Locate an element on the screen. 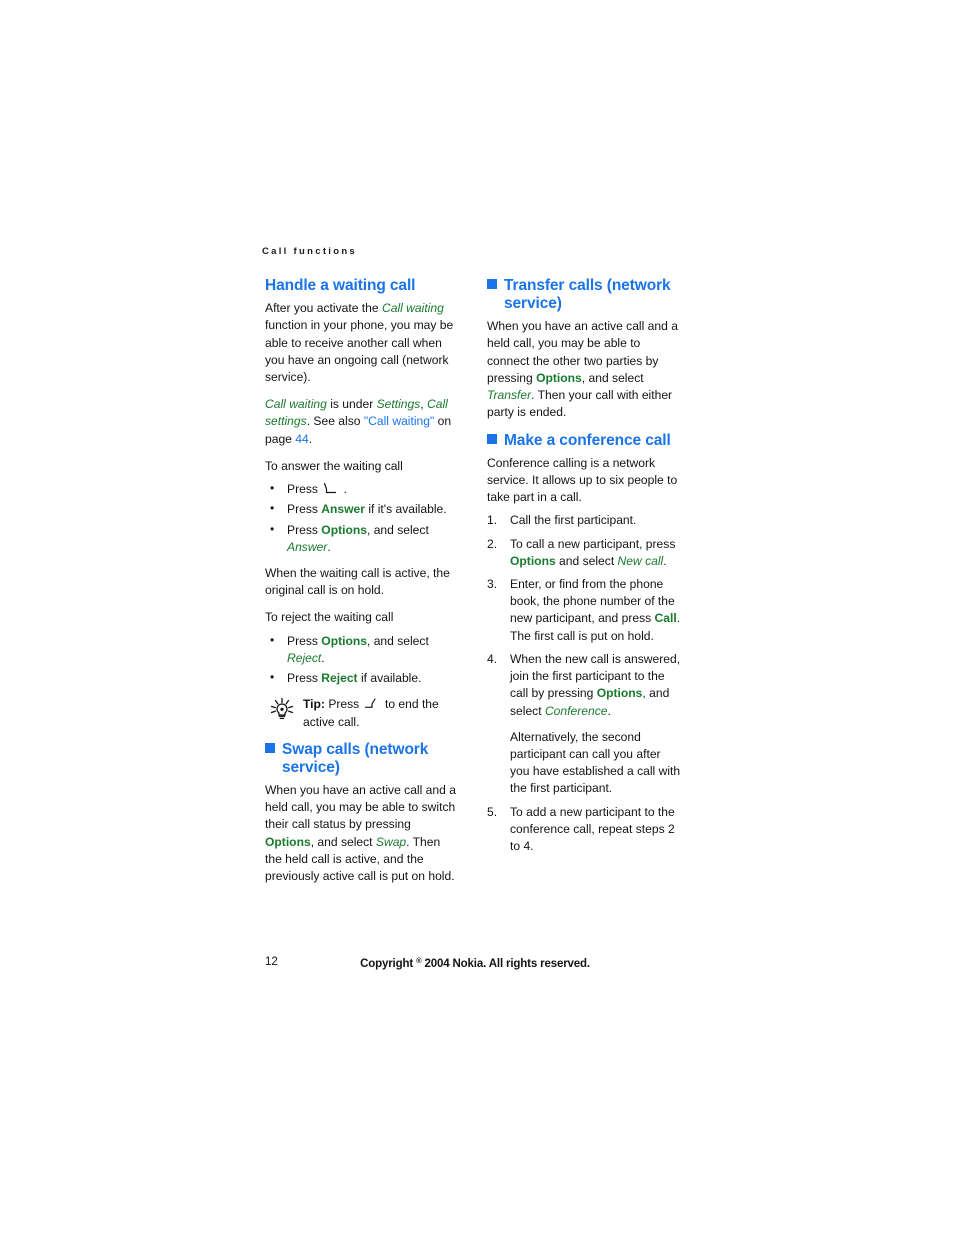 This screenshot has height=1235, width=954. heading-text: Transfer calls (network service) is located at coordinates (587, 295).